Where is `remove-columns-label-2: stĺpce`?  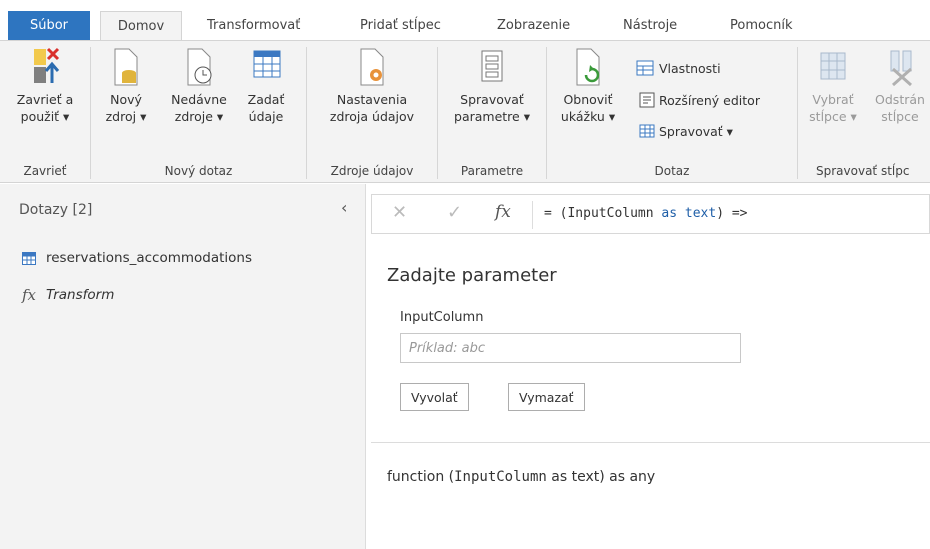 remove-columns-label-2: stĺpce is located at coordinates (900, 116).